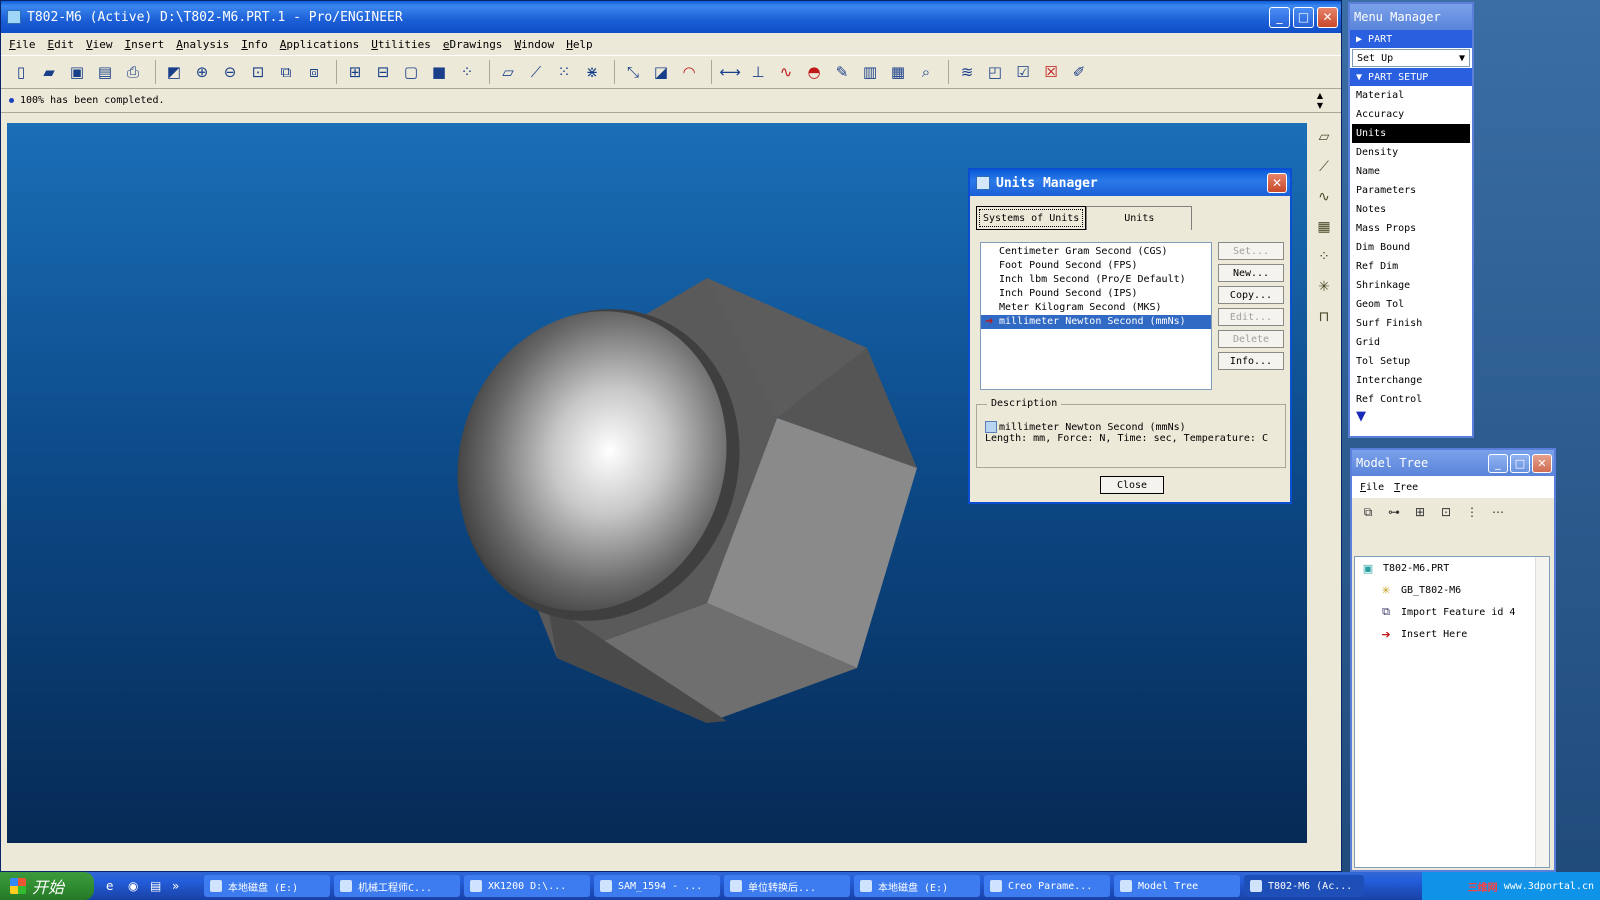  I want to click on sketch-tool-icon: ▦, so click(1324, 230).